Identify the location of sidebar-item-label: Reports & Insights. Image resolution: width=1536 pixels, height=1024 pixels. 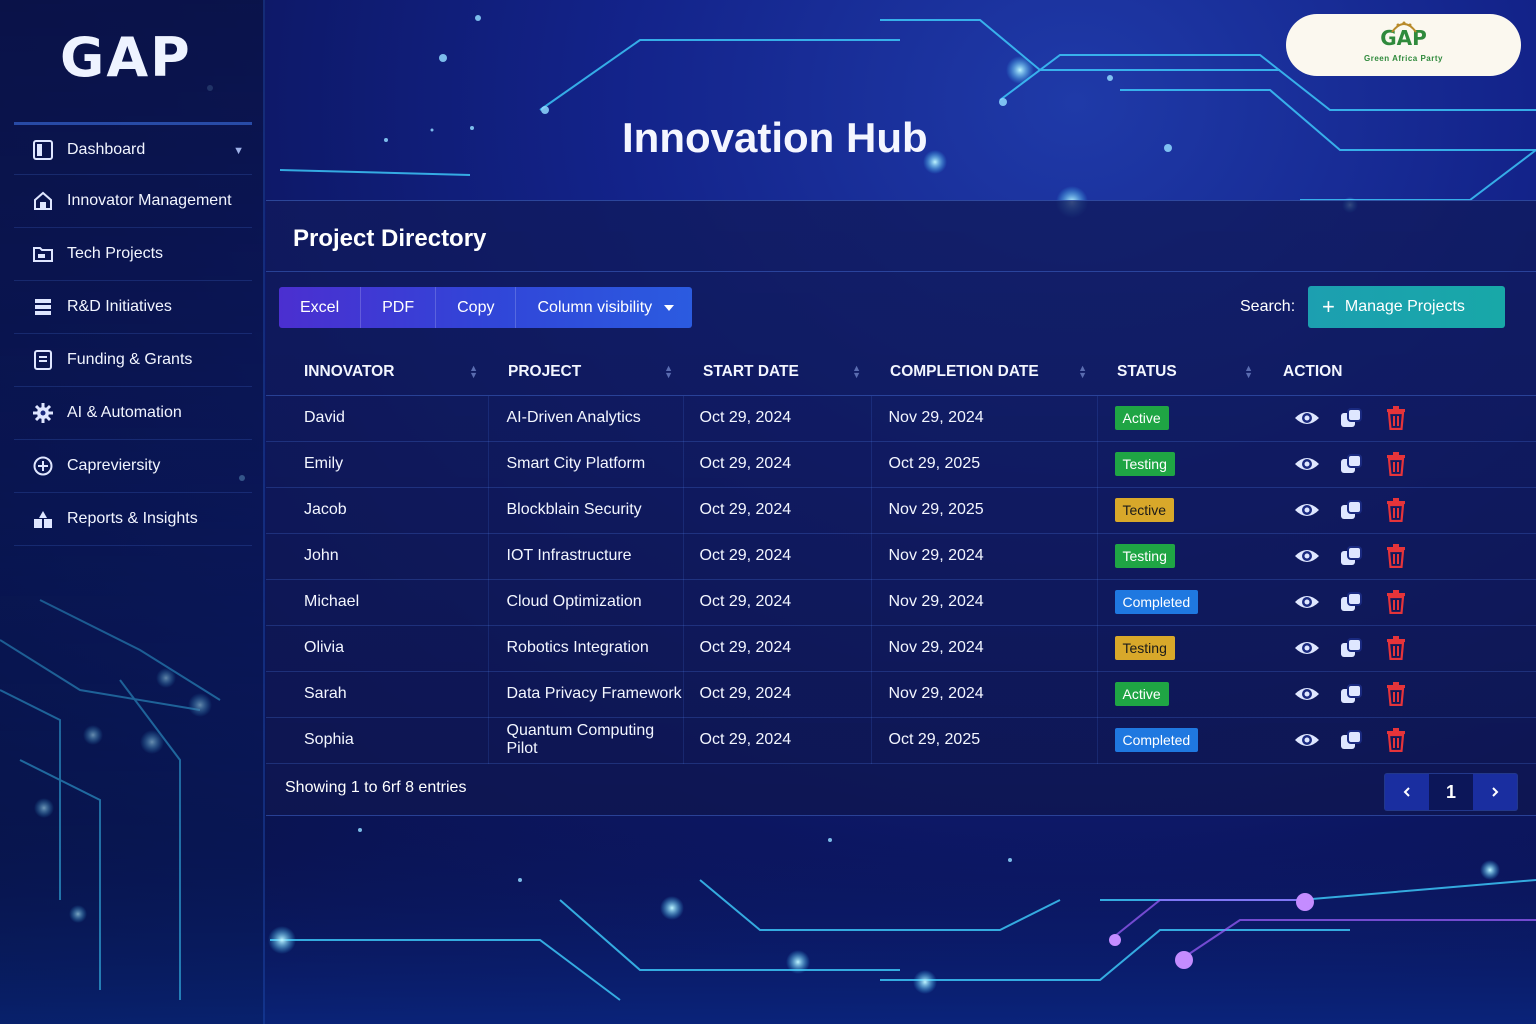
(132, 518).